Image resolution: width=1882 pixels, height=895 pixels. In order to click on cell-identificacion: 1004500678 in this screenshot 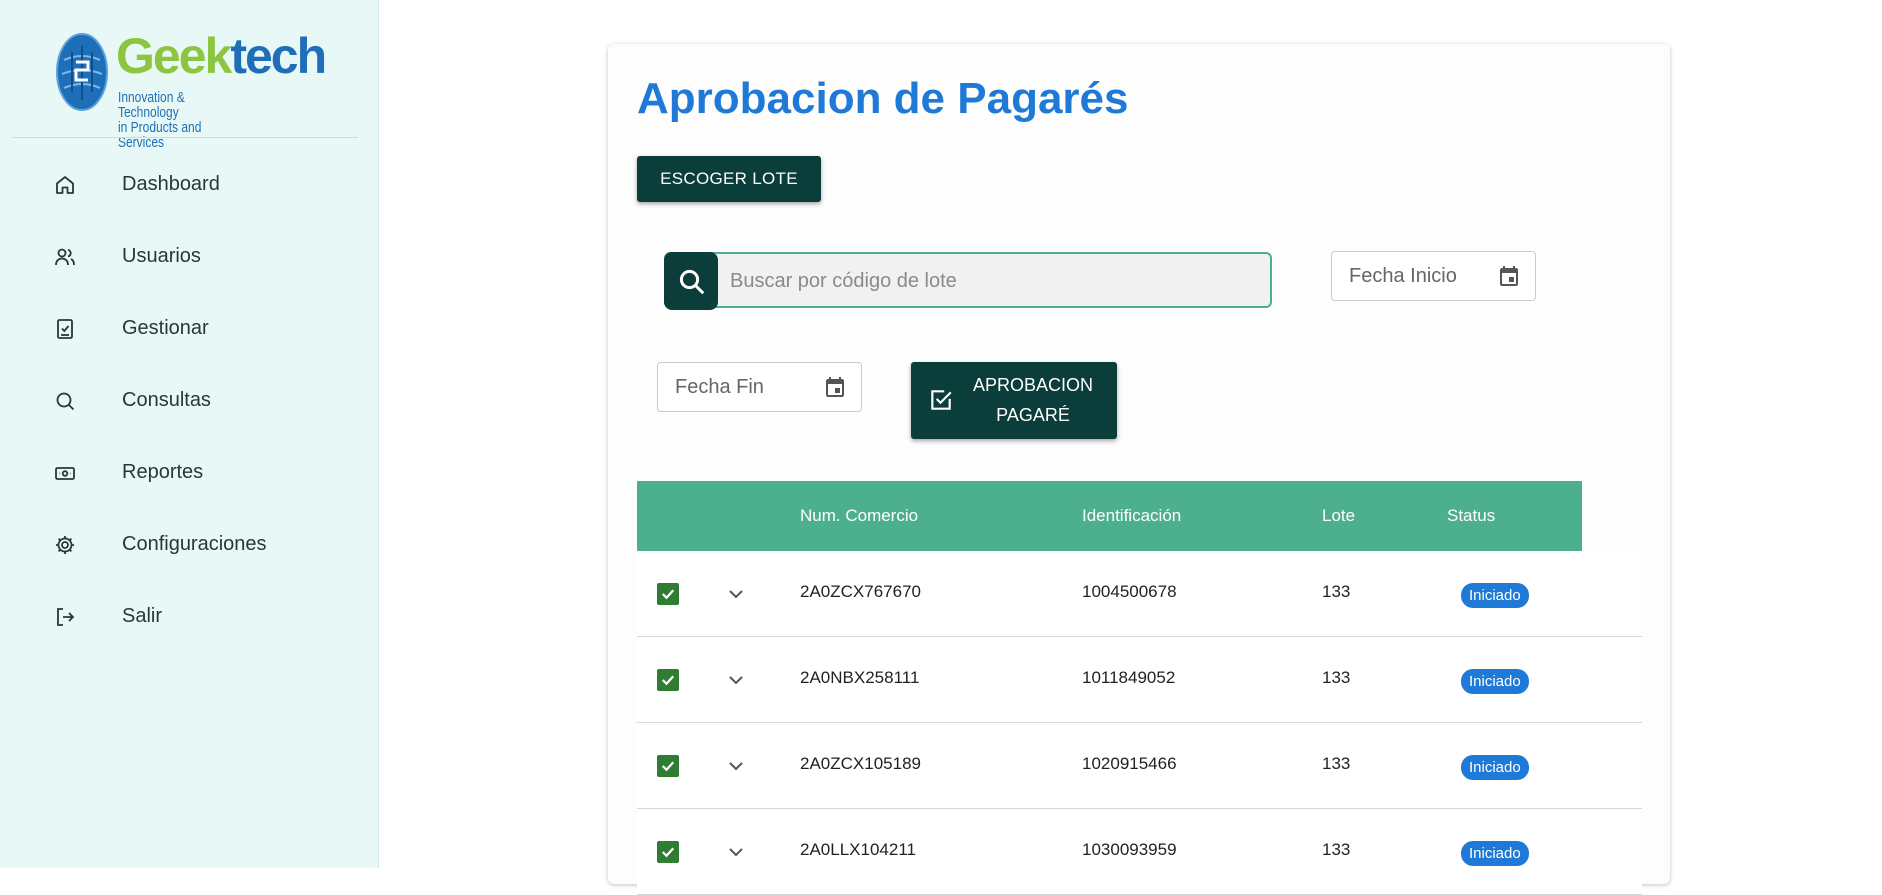, I will do `click(1129, 591)`.